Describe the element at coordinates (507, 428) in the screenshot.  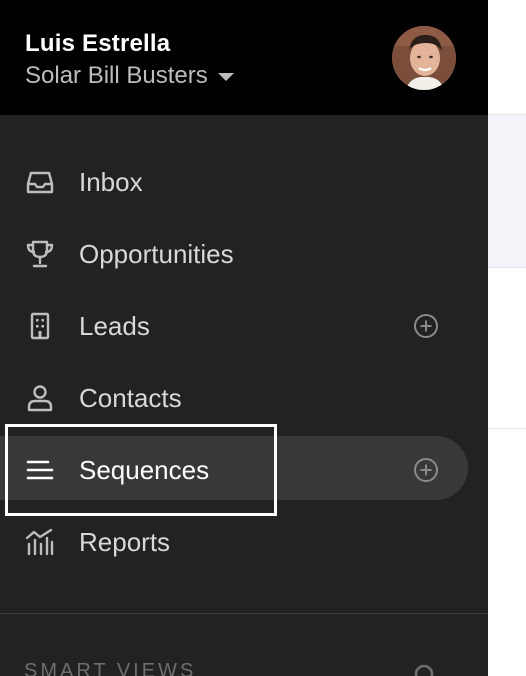
I see `content-divider` at that location.